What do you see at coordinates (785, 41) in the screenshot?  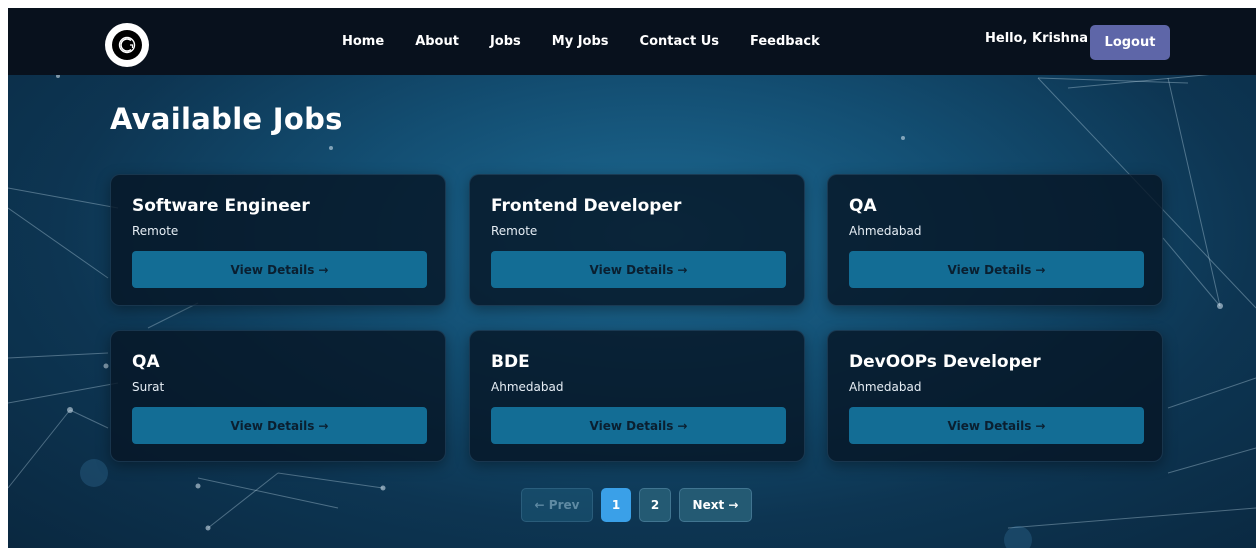 I see `nav-feedback: Feedback` at bounding box center [785, 41].